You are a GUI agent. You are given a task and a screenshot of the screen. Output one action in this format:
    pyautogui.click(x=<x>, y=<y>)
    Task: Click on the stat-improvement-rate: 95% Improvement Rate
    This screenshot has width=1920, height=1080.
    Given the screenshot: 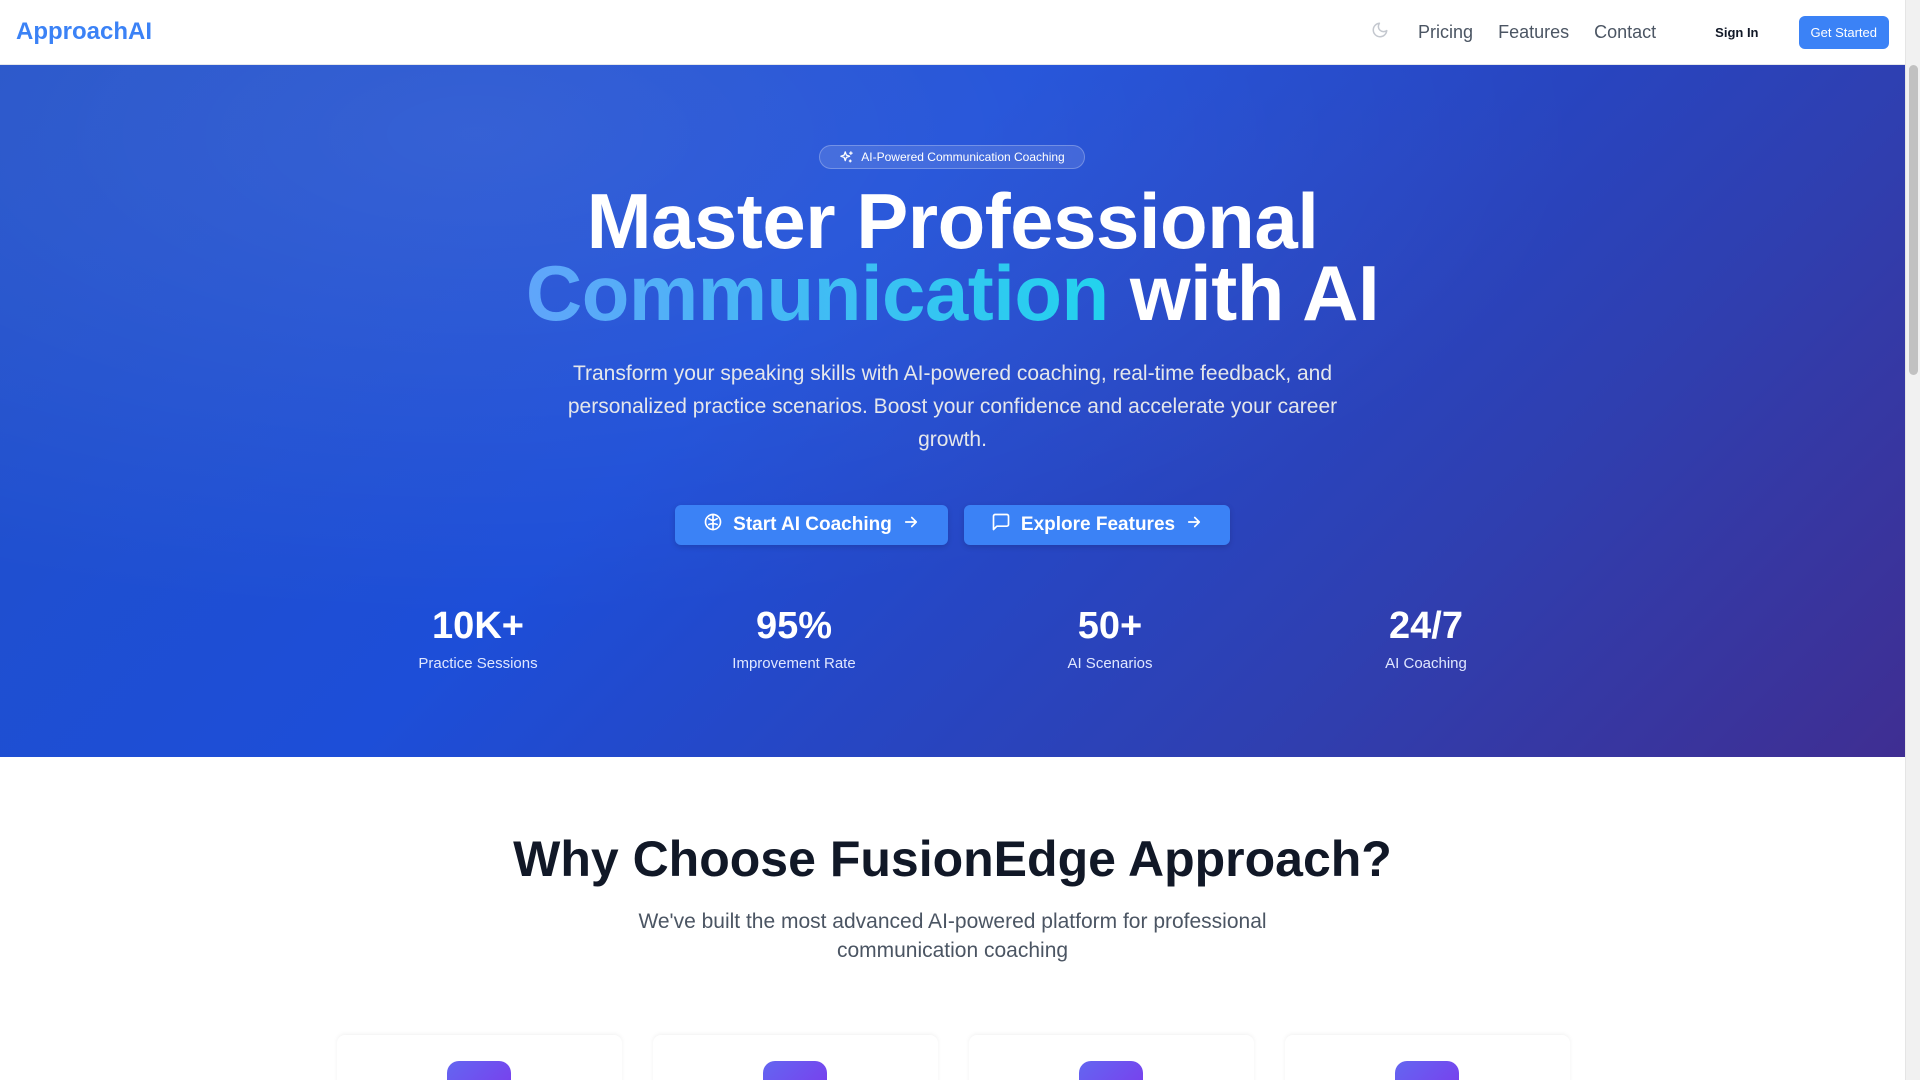 What is the action you would take?
    pyautogui.click(x=794, y=638)
    